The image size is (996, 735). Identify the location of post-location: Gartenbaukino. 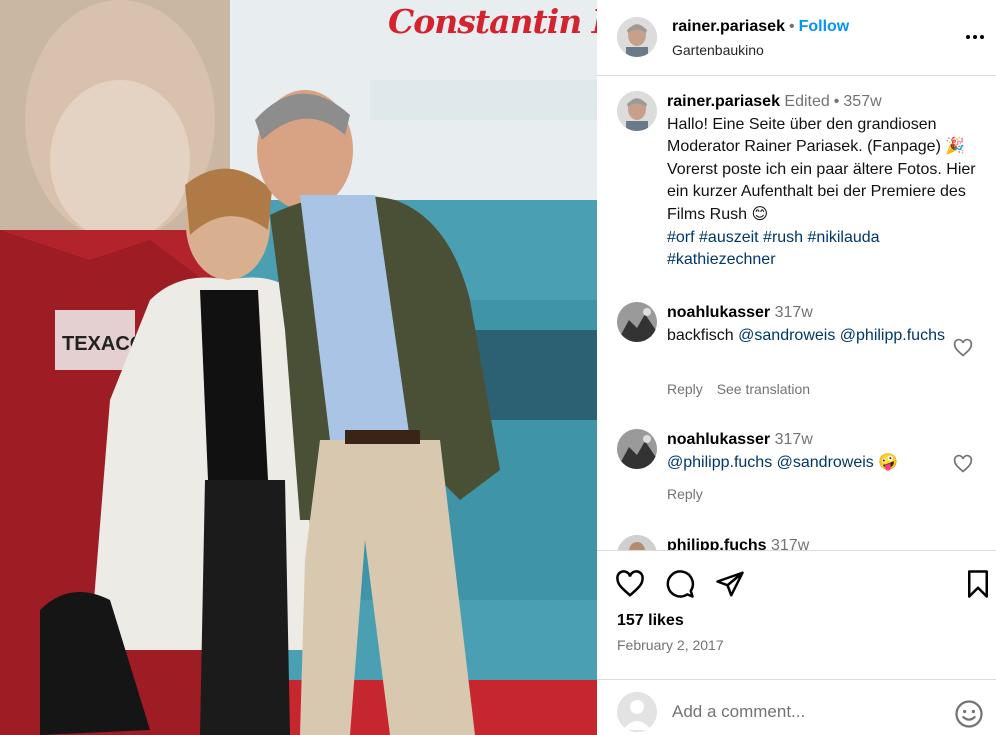
(718, 50).